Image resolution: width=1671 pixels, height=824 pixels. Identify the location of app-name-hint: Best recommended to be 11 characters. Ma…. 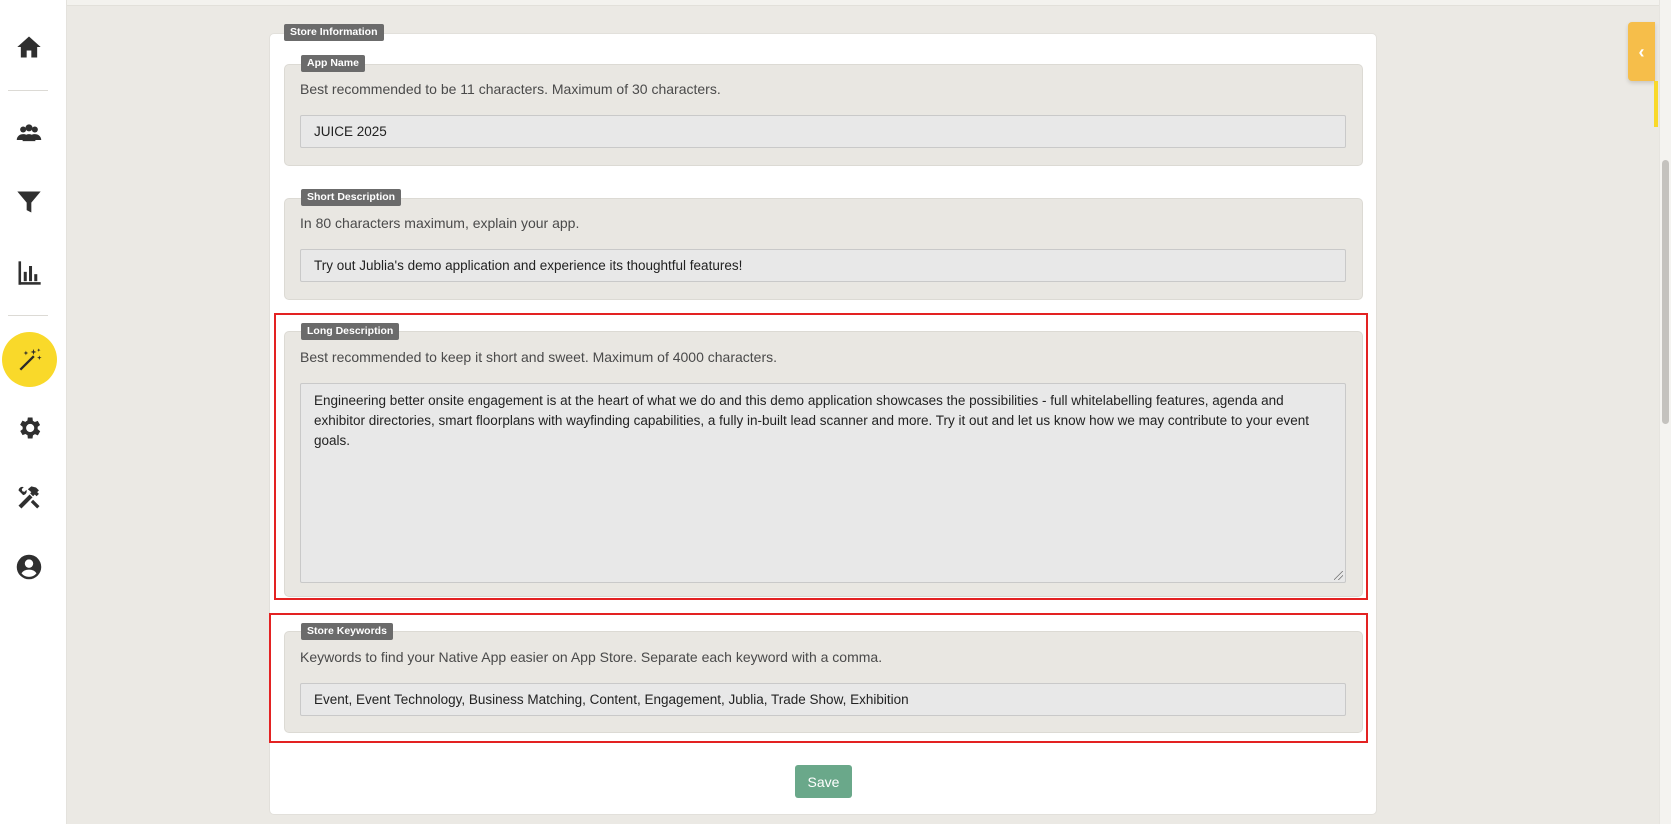
(510, 89).